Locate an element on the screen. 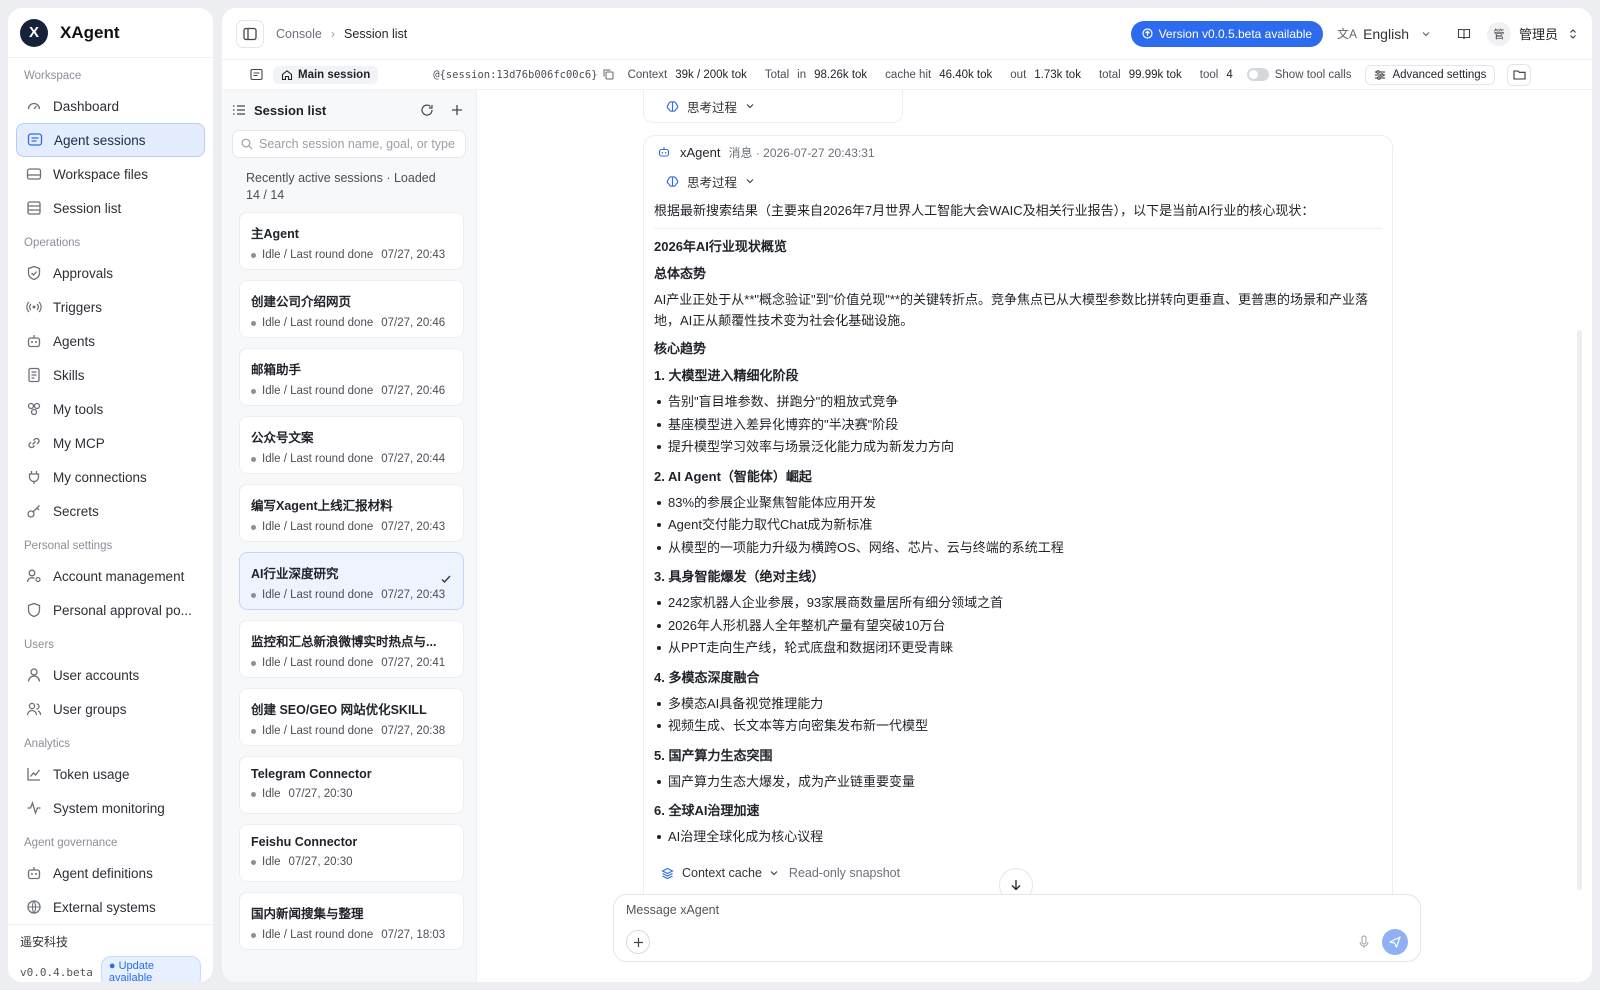 Image resolution: width=1600 pixels, height=990 pixels. copy-icon is located at coordinates (608, 74).